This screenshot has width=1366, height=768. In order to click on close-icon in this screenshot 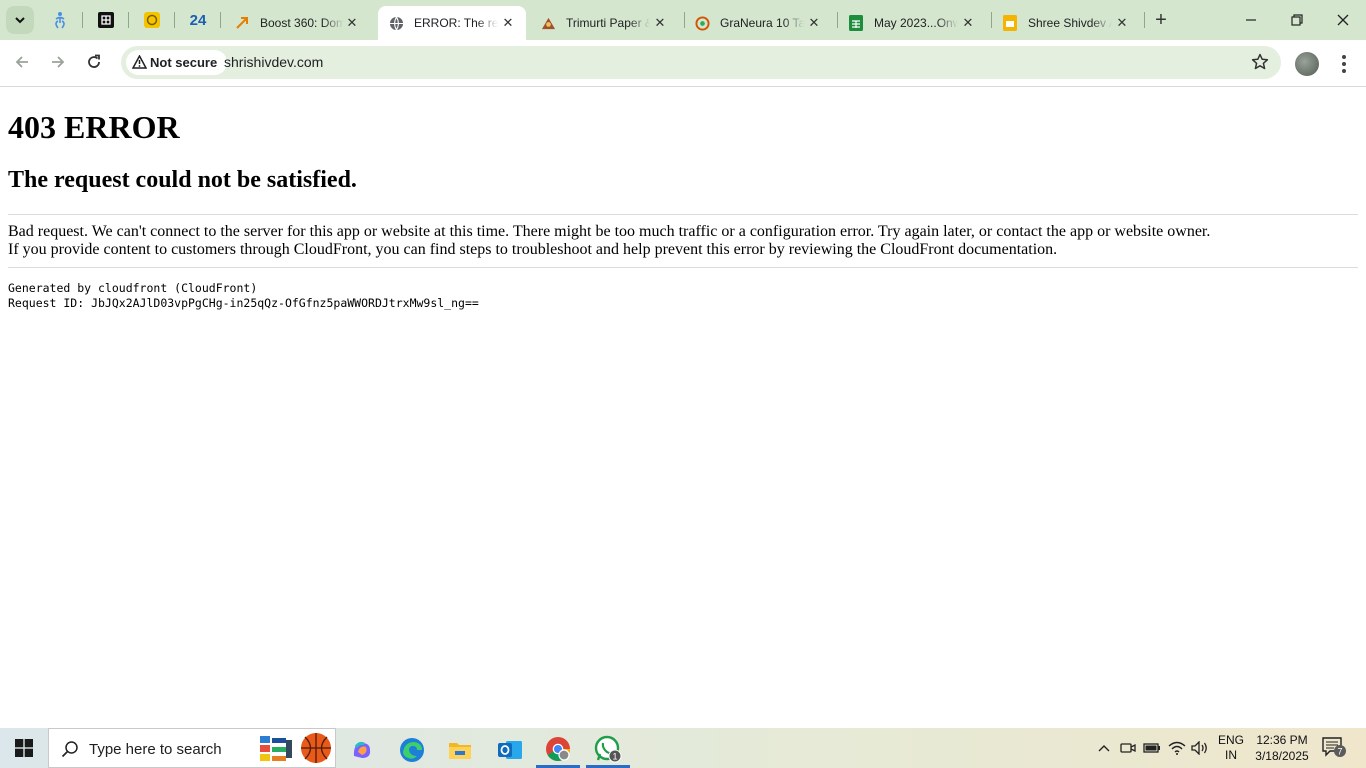, I will do `click(1343, 20)`.